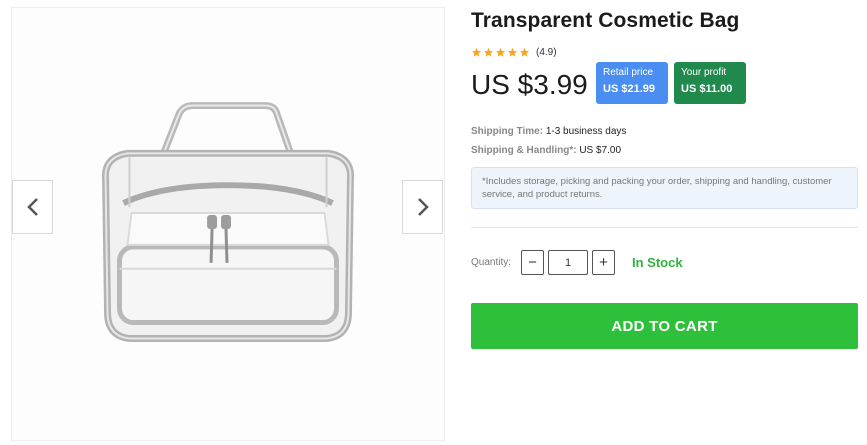 Image resolution: width=867 pixels, height=445 pixels. I want to click on profit-label: Your profit, so click(704, 72).